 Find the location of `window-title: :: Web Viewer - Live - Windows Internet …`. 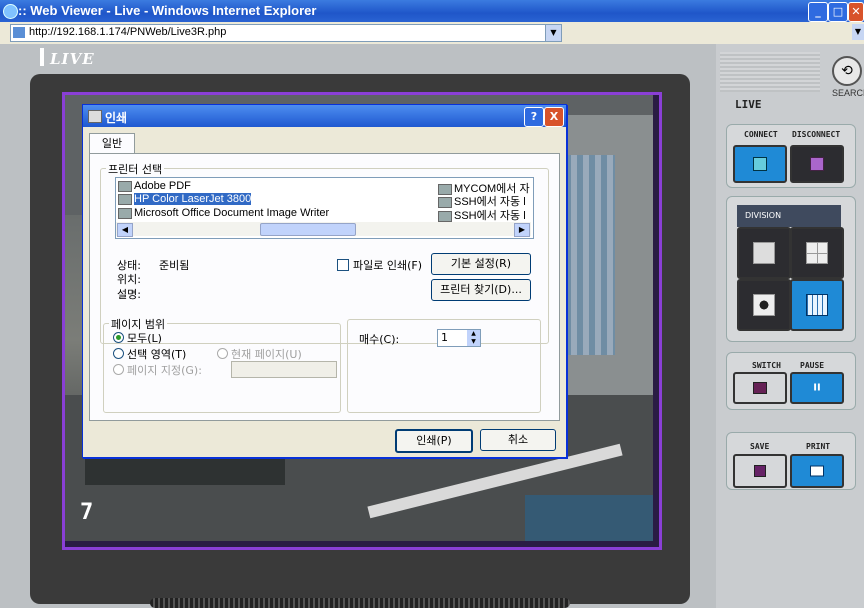

window-title: :: Web Viewer - Live - Windows Internet … is located at coordinates (167, 10).